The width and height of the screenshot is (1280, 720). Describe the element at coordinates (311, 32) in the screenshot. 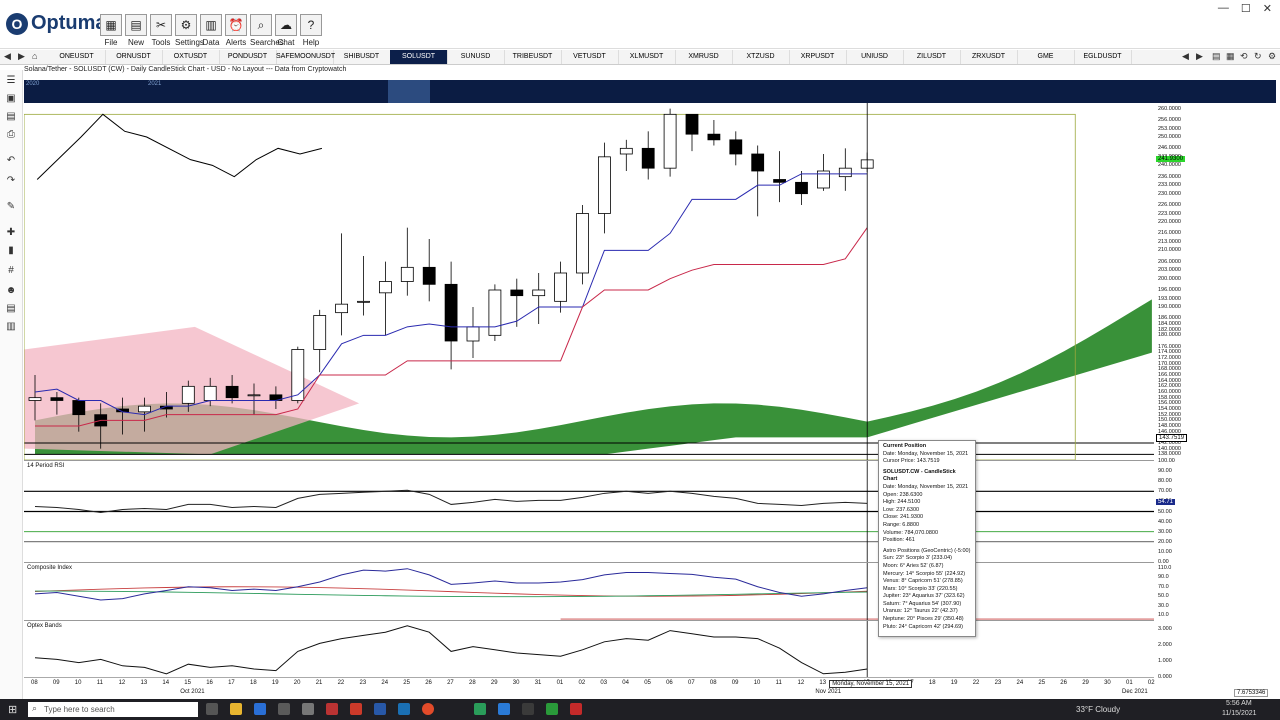

I see `help-button: ? Help` at that location.